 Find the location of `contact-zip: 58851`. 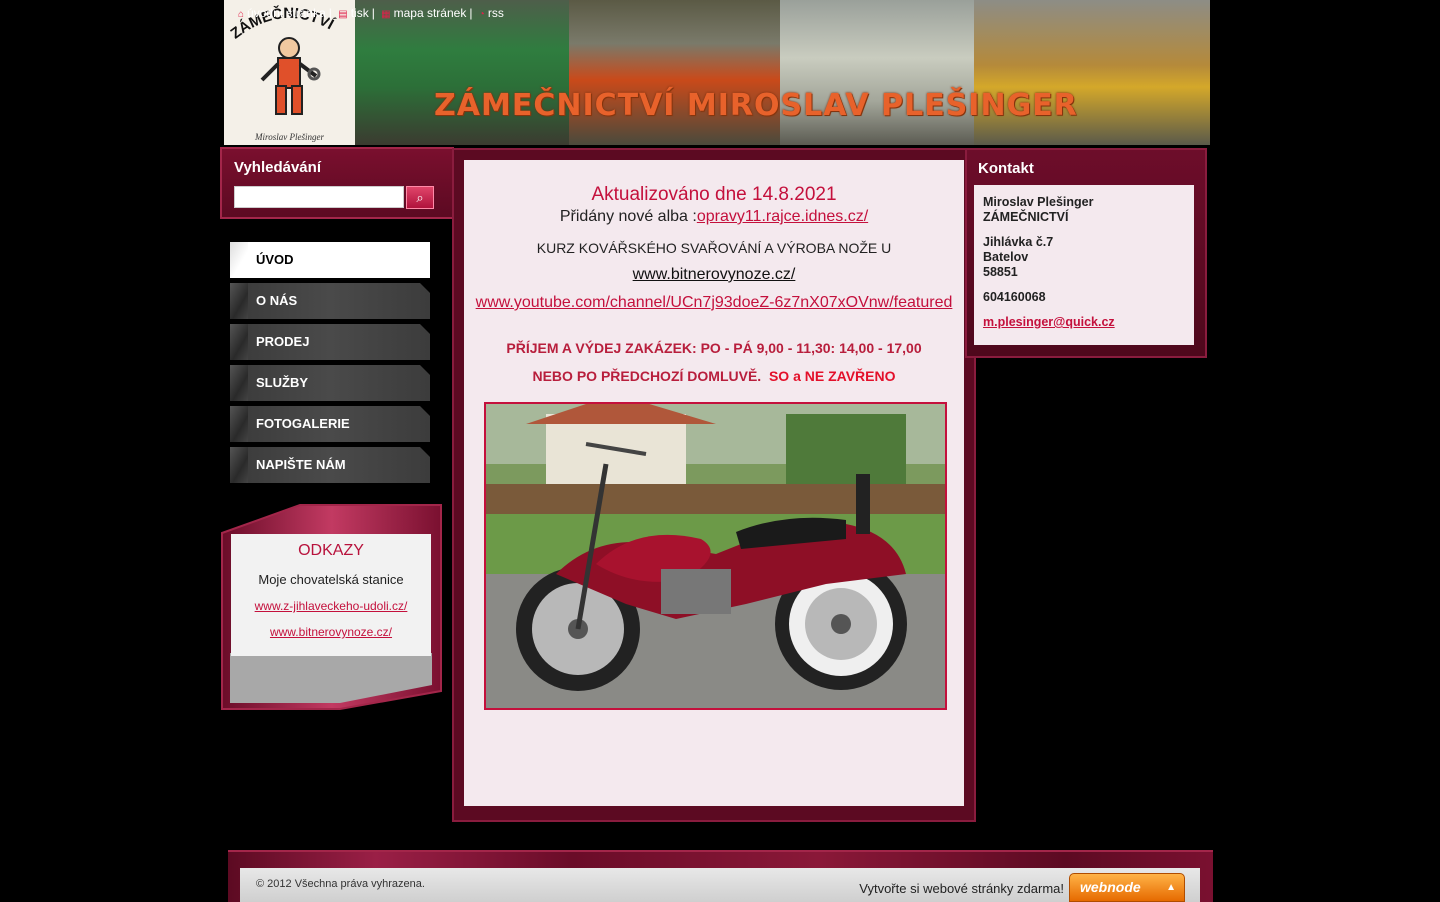

contact-zip: 58851 is located at coordinates (1000, 272).